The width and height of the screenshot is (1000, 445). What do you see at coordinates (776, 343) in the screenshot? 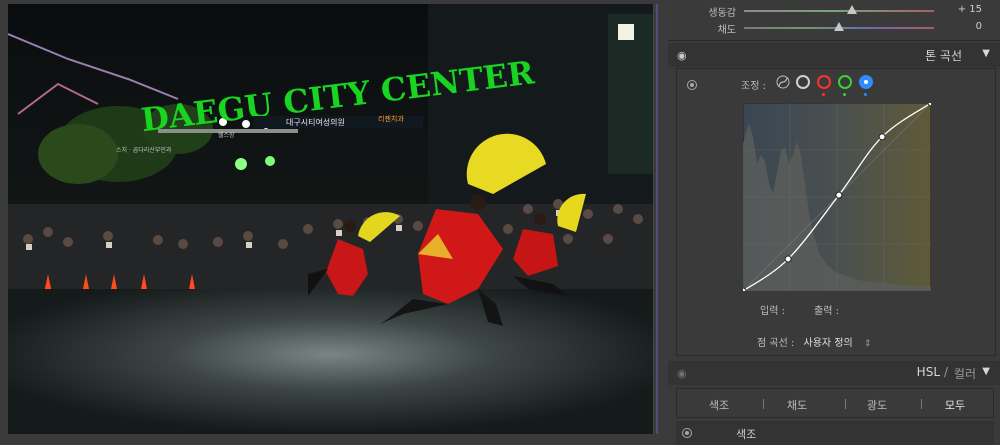
I see `point-curve-label: 점 곡선 :` at bounding box center [776, 343].